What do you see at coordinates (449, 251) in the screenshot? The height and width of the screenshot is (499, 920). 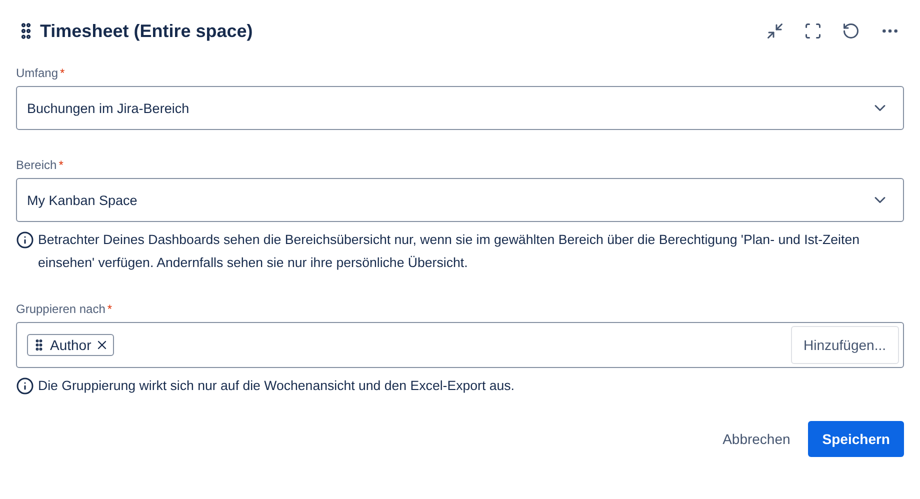 I see `info-text: Betrachter Deines Dashboards sehen die Bereichsübersicht nur, wenn sie im gewählten Bereich über die Berechtigung 'Plan- und Ist-Zeiten einsehen' verfügen. Andernfalls sehen sie nur ihre persönliche Übersicht.` at bounding box center [449, 251].